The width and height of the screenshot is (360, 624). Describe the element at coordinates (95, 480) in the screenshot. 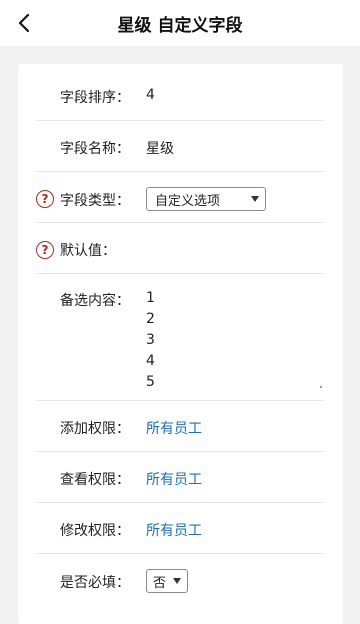

I see `view-permission-label: 查看权限：` at that location.